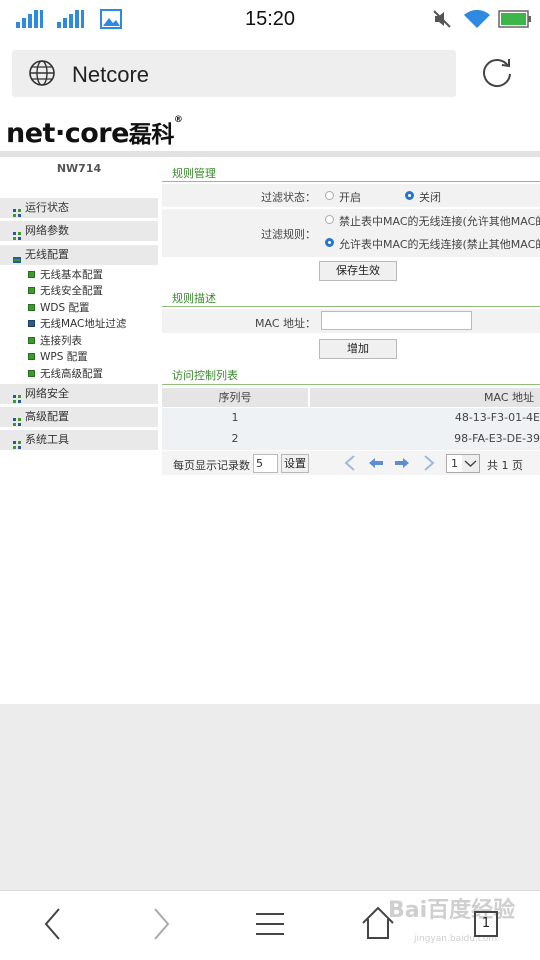 This screenshot has width=540, height=960. What do you see at coordinates (288, 197) in the screenshot?
I see `filter-status-label: 过滤状态：` at bounding box center [288, 197].